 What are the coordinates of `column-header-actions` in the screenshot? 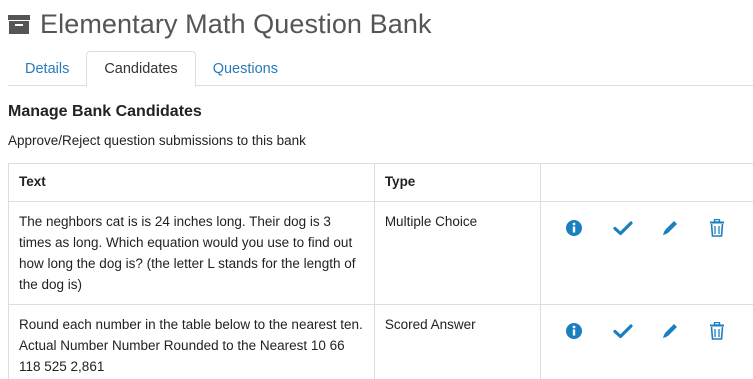 It's located at (646, 182).